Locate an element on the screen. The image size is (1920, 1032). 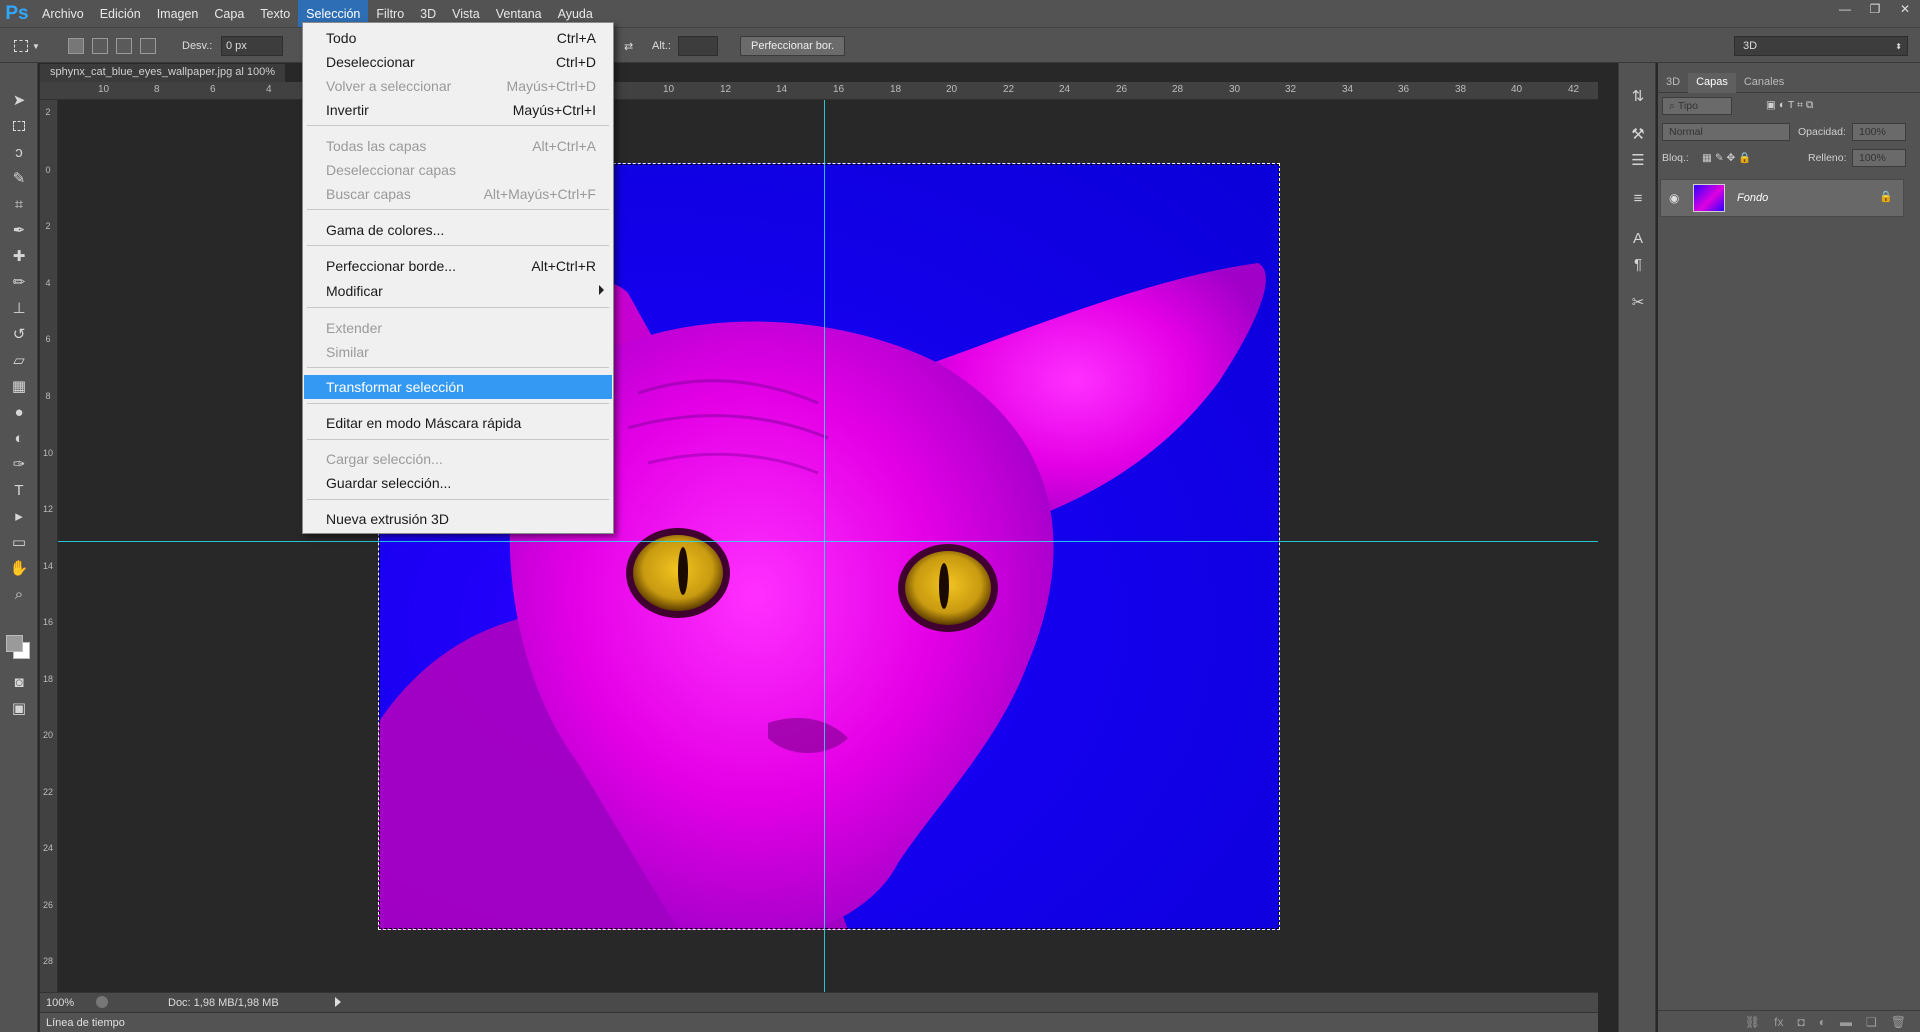
quick-mask-icon: ◙ is located at coordinates (19, 682).